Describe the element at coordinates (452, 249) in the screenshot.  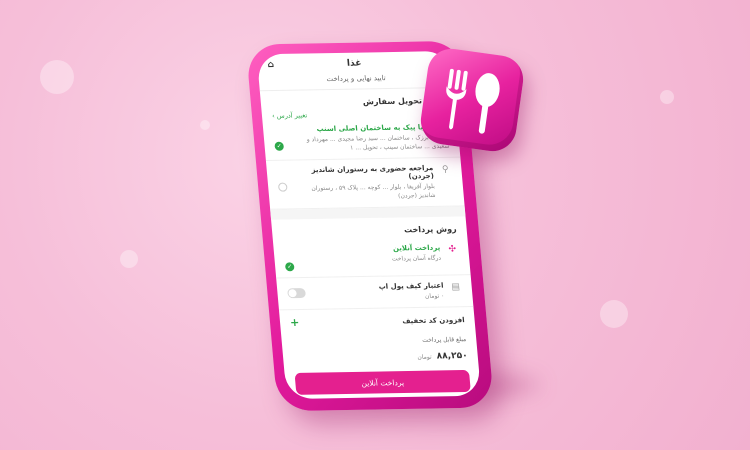
I see `payment-gateway-icon: ✣` at that location.